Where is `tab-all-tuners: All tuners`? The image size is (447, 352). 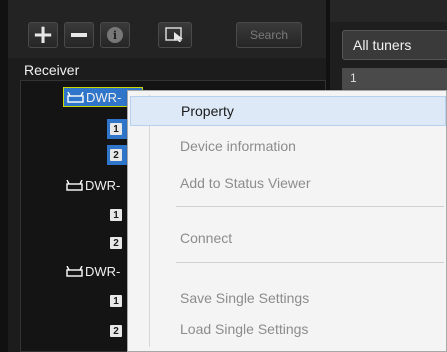 tab-all-tuners: All tuners is located at coordinates (394, 45).